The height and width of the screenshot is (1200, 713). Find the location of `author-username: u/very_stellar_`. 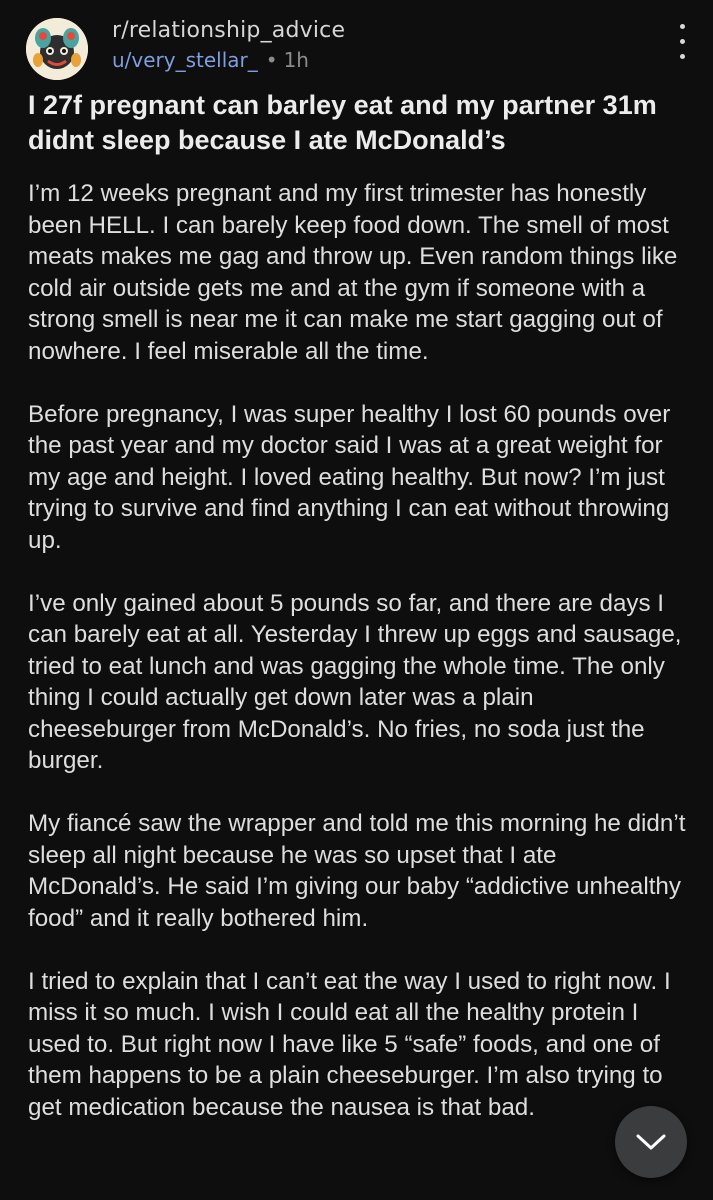

author-username: u/very_stellar_ is located at coordinates (185, 60).